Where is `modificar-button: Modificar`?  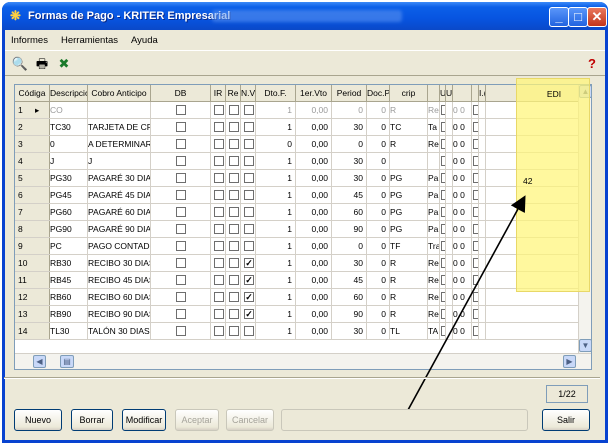
modificar-button: Modificar is located at coordinates (144, 420).